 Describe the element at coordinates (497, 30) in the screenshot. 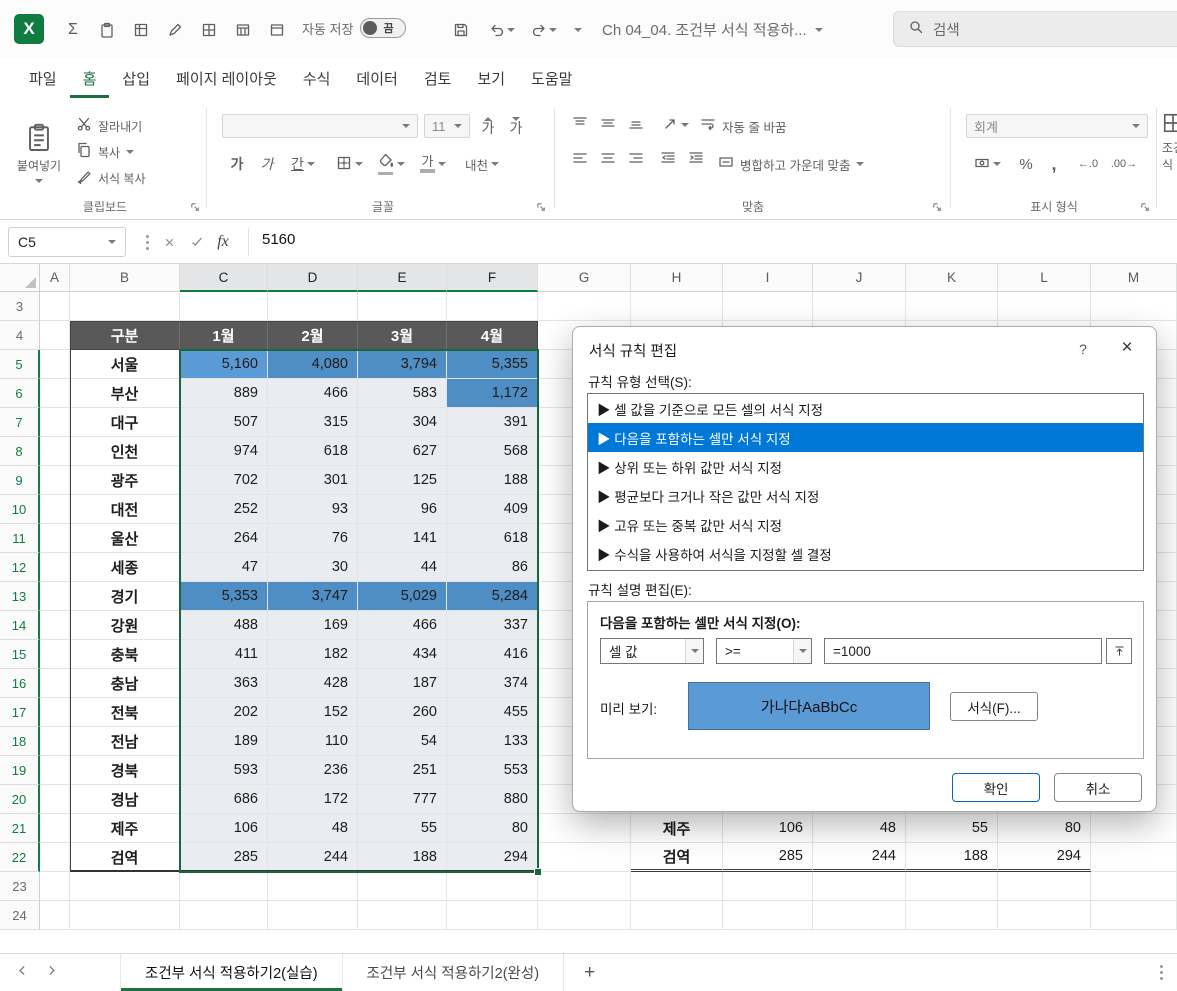

I see `undo-icon` at that location.